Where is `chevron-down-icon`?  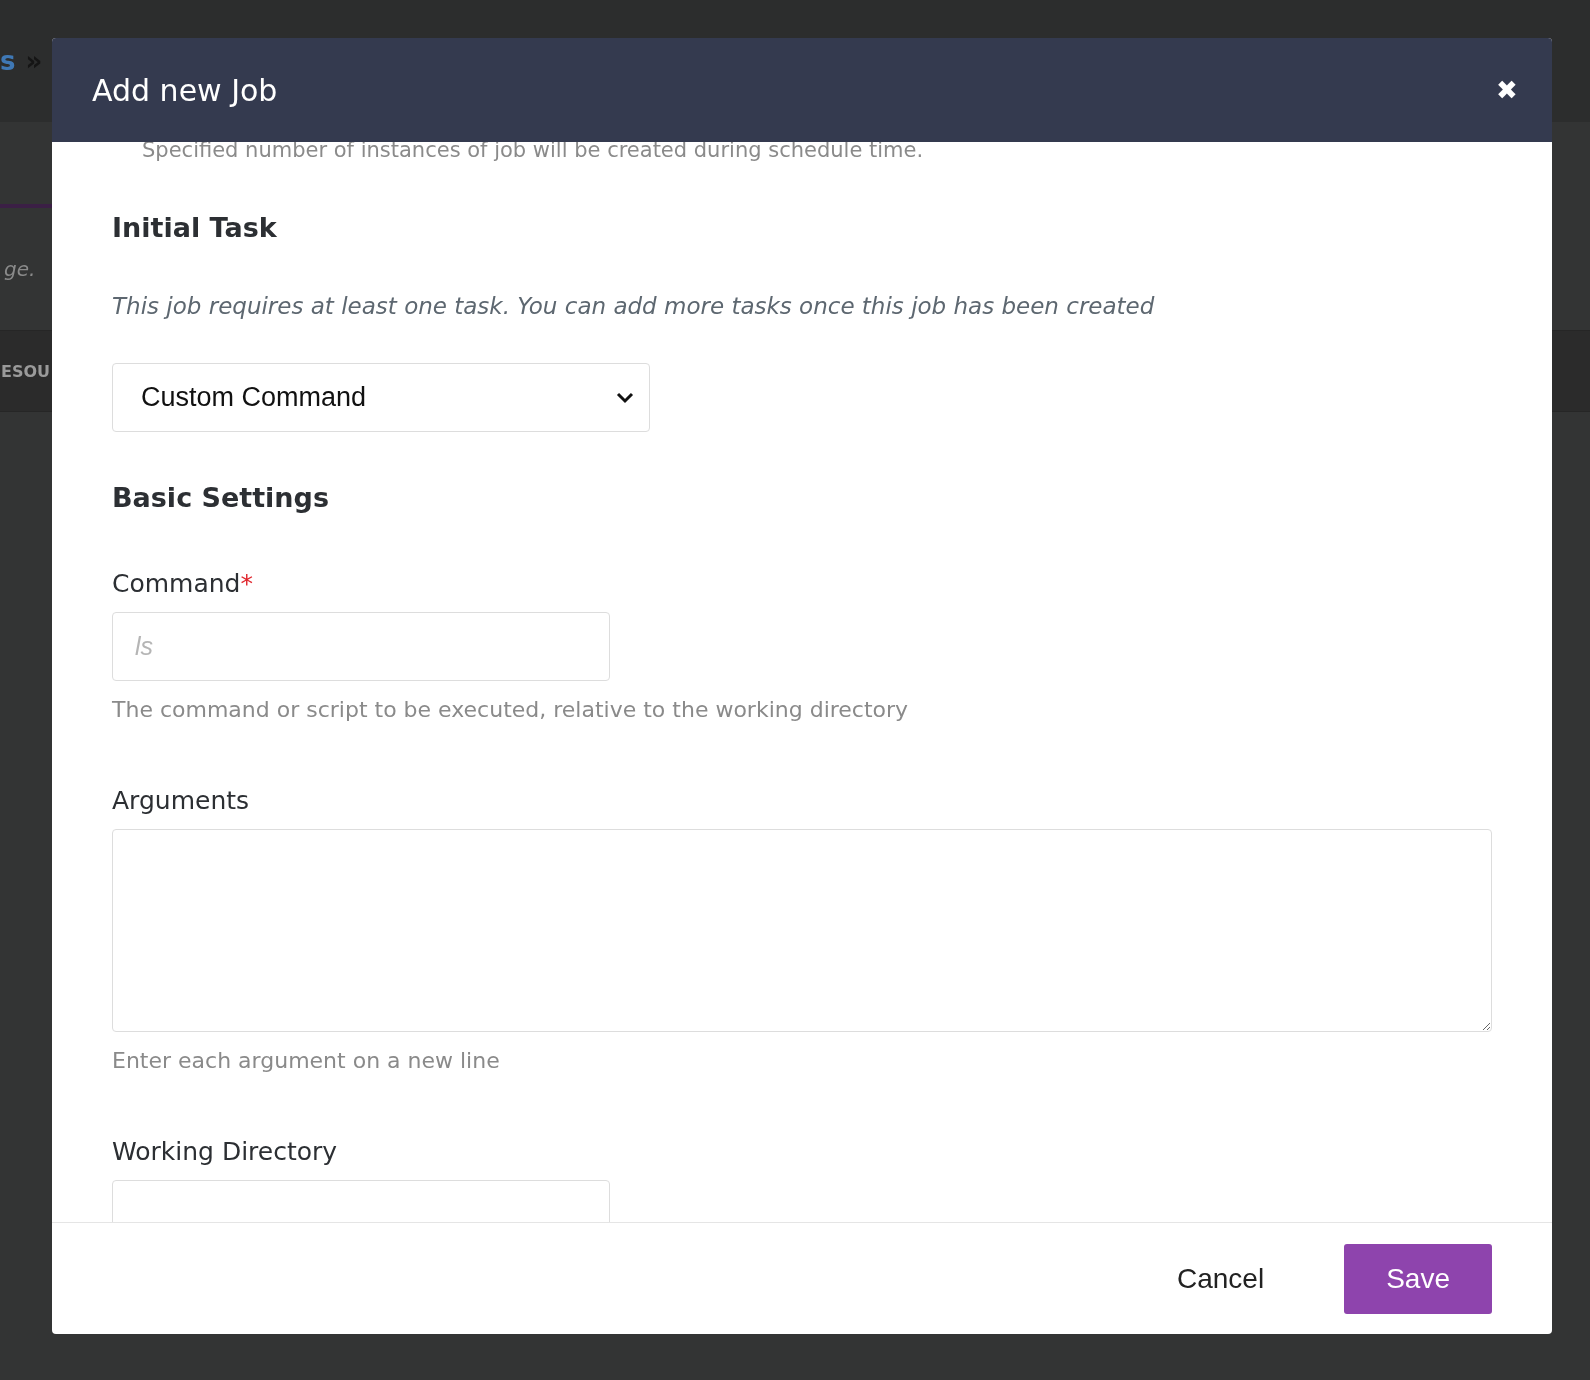 chevron-down-icon is located at coordinates (625, 397).